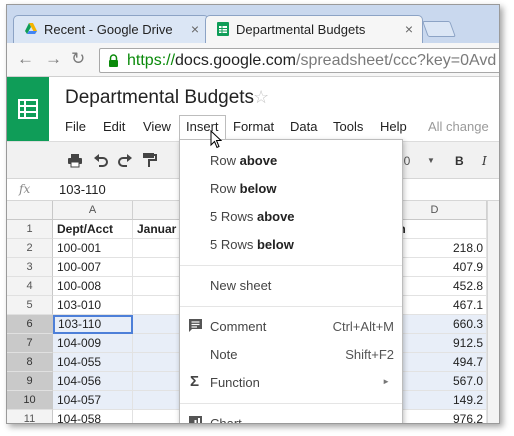  Describe the element at coordinates (75, 127) in the screenshot. I see `menu-file: File` at that location.